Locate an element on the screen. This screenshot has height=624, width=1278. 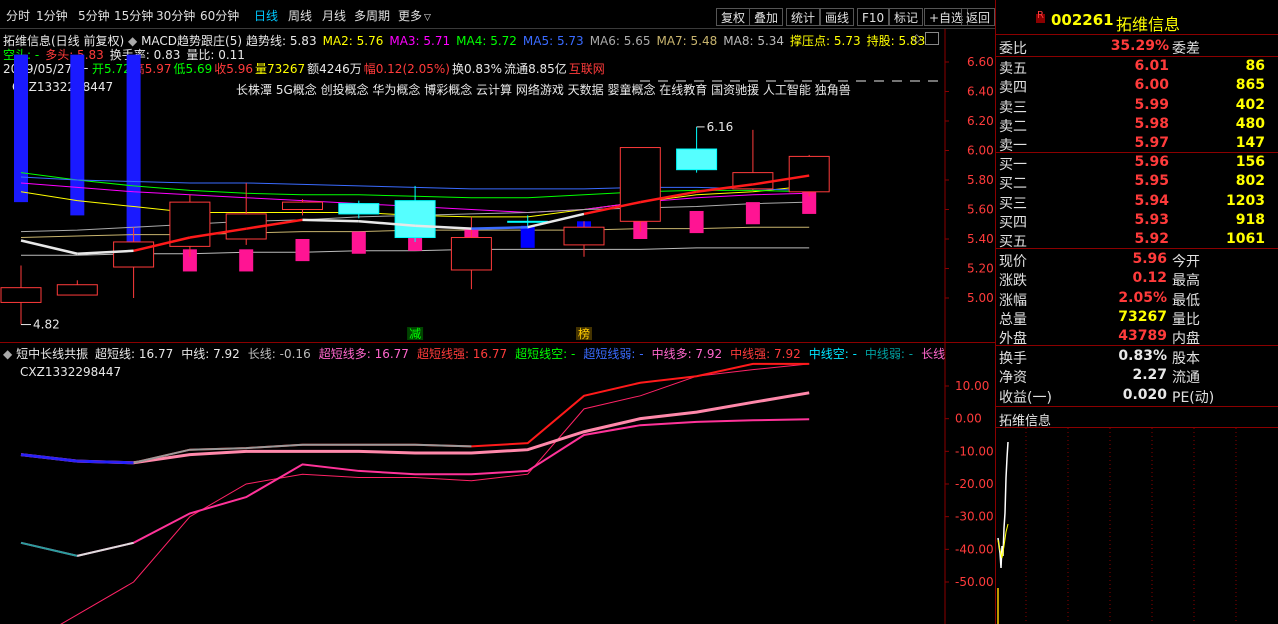
stock-name: 拓维信息 is located at coordinates (1148, 24).